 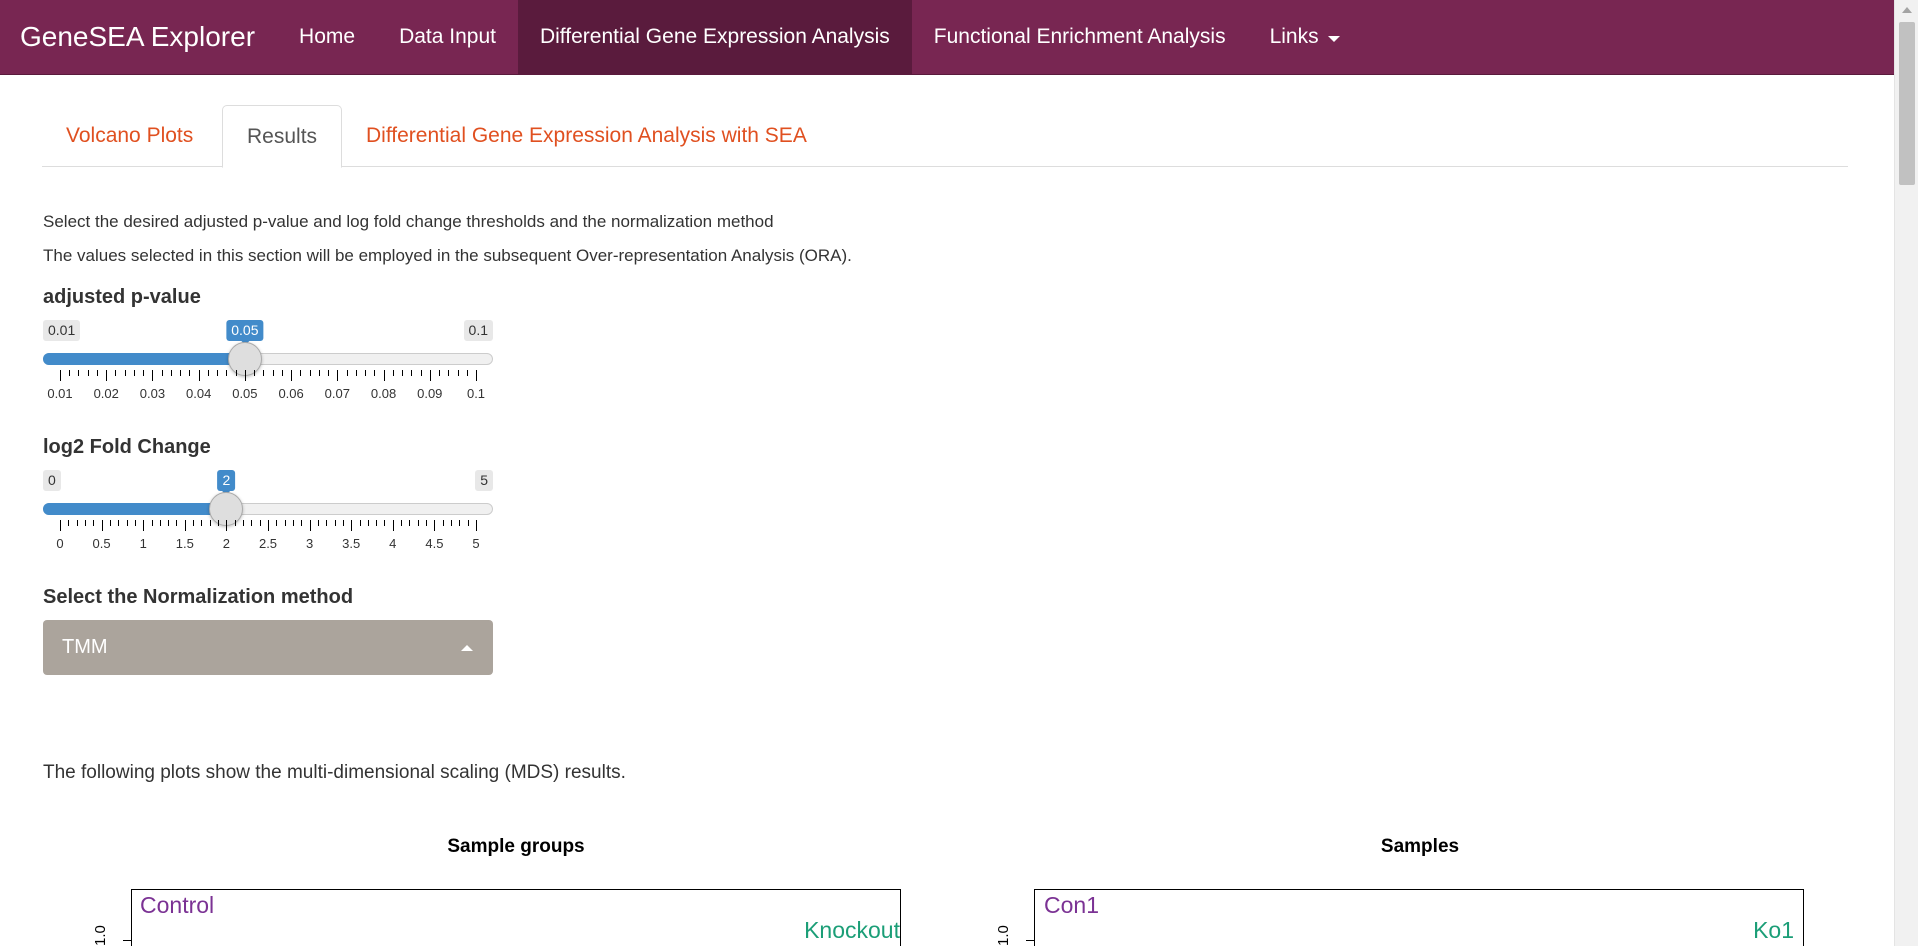 What do you see at coordinates (1419, 917) in the screenshot?
I see `mds-plot-samples: Con1 Ko1` at bounding box center [1419, 917].